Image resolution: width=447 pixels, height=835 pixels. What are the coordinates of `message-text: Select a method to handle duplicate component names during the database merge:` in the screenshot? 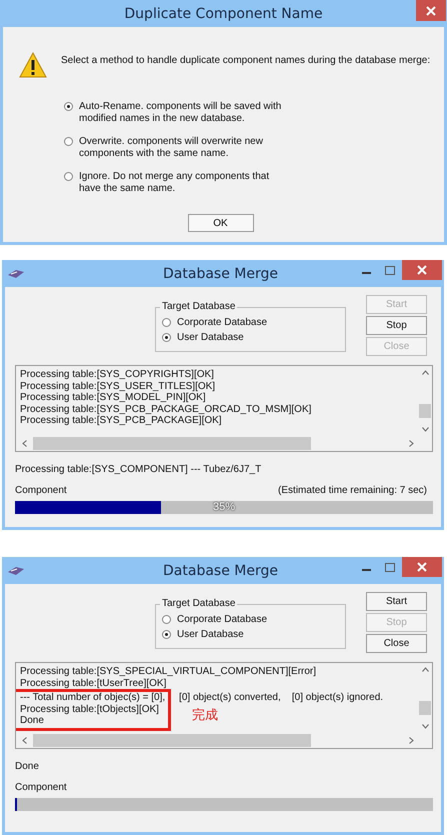 It's located at (245, 60).